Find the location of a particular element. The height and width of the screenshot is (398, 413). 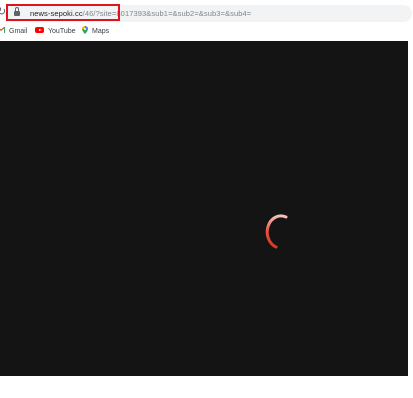

bookmarks-bar: Gmail YouTube Maps is located at coordinates (206, 31).